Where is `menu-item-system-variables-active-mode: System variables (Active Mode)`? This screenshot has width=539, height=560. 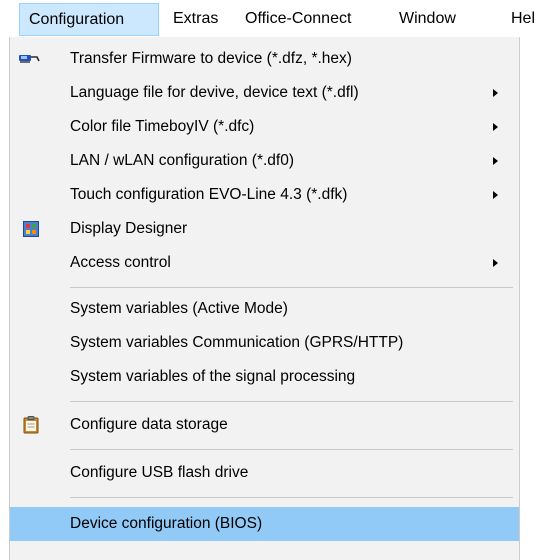 menu-item-system-variables-active-mode: System variables (Active Mode) is located at coordinates (264, 309).